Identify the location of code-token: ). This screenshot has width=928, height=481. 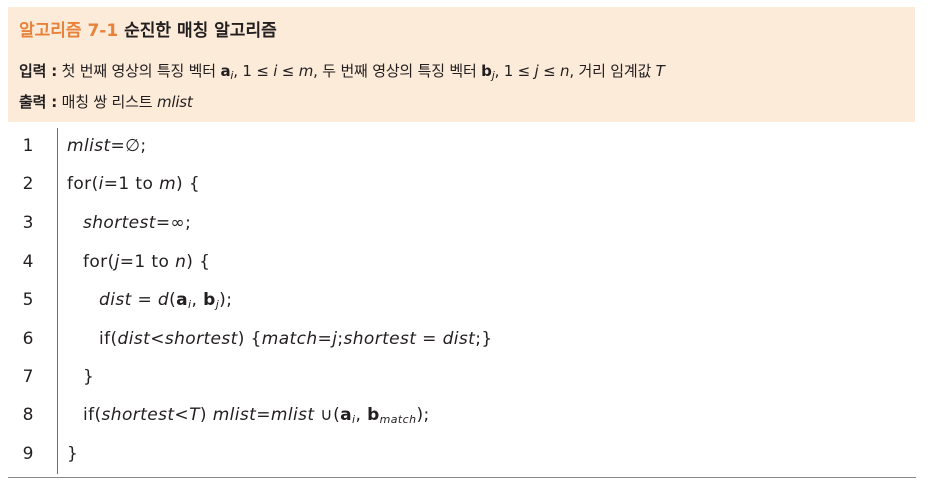
(206, 415).